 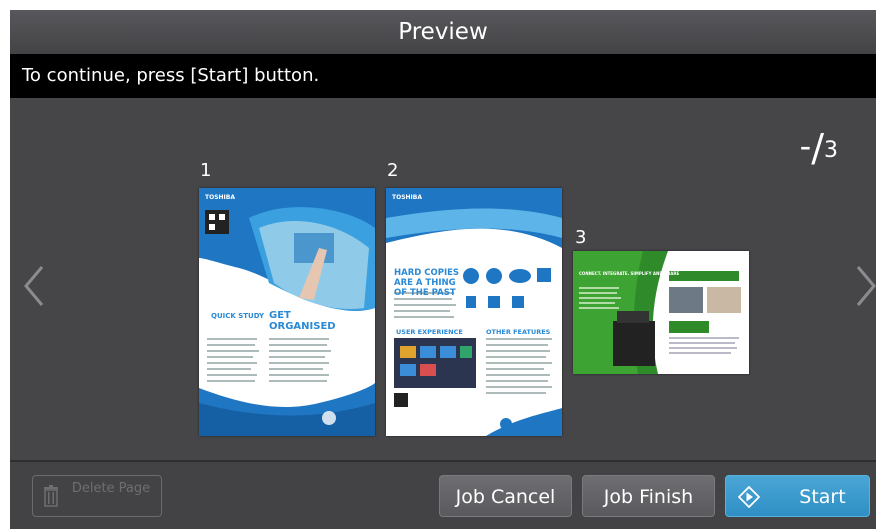 What do you see at coordinates (443, 76) in the screenshot?
I see `status-message: To continue, press [Start] button.` at bounding box center [443, 76].